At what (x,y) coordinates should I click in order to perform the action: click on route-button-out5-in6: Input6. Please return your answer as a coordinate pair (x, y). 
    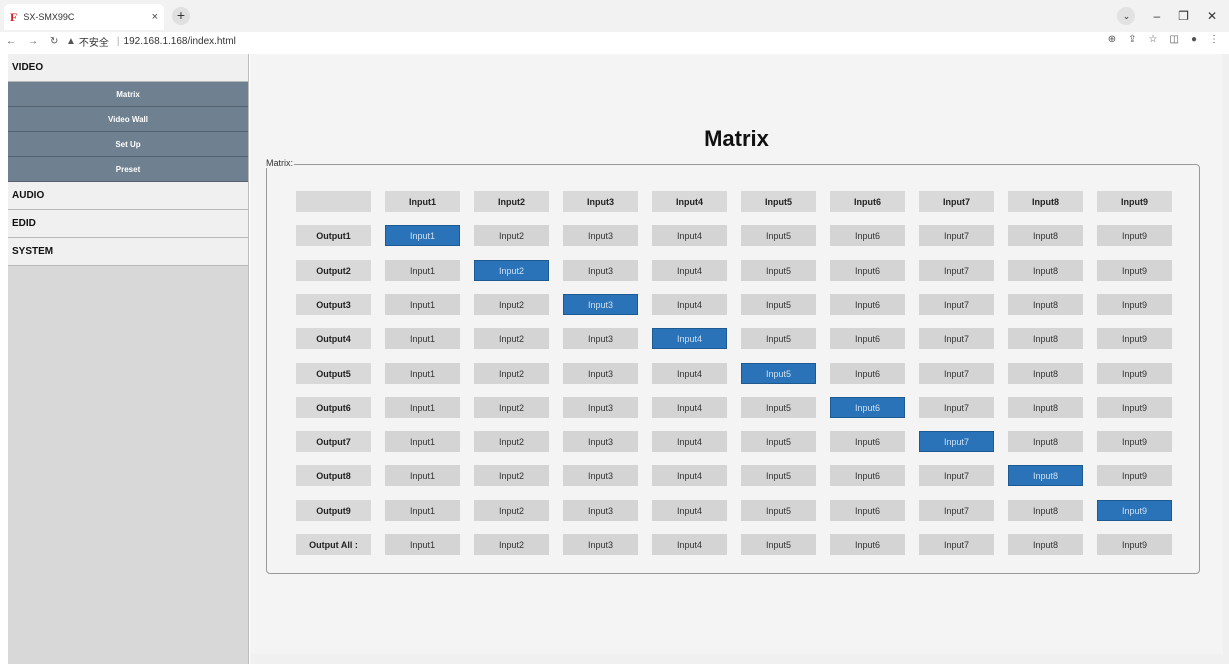
    Looking at the image, I should click on (867, 373).